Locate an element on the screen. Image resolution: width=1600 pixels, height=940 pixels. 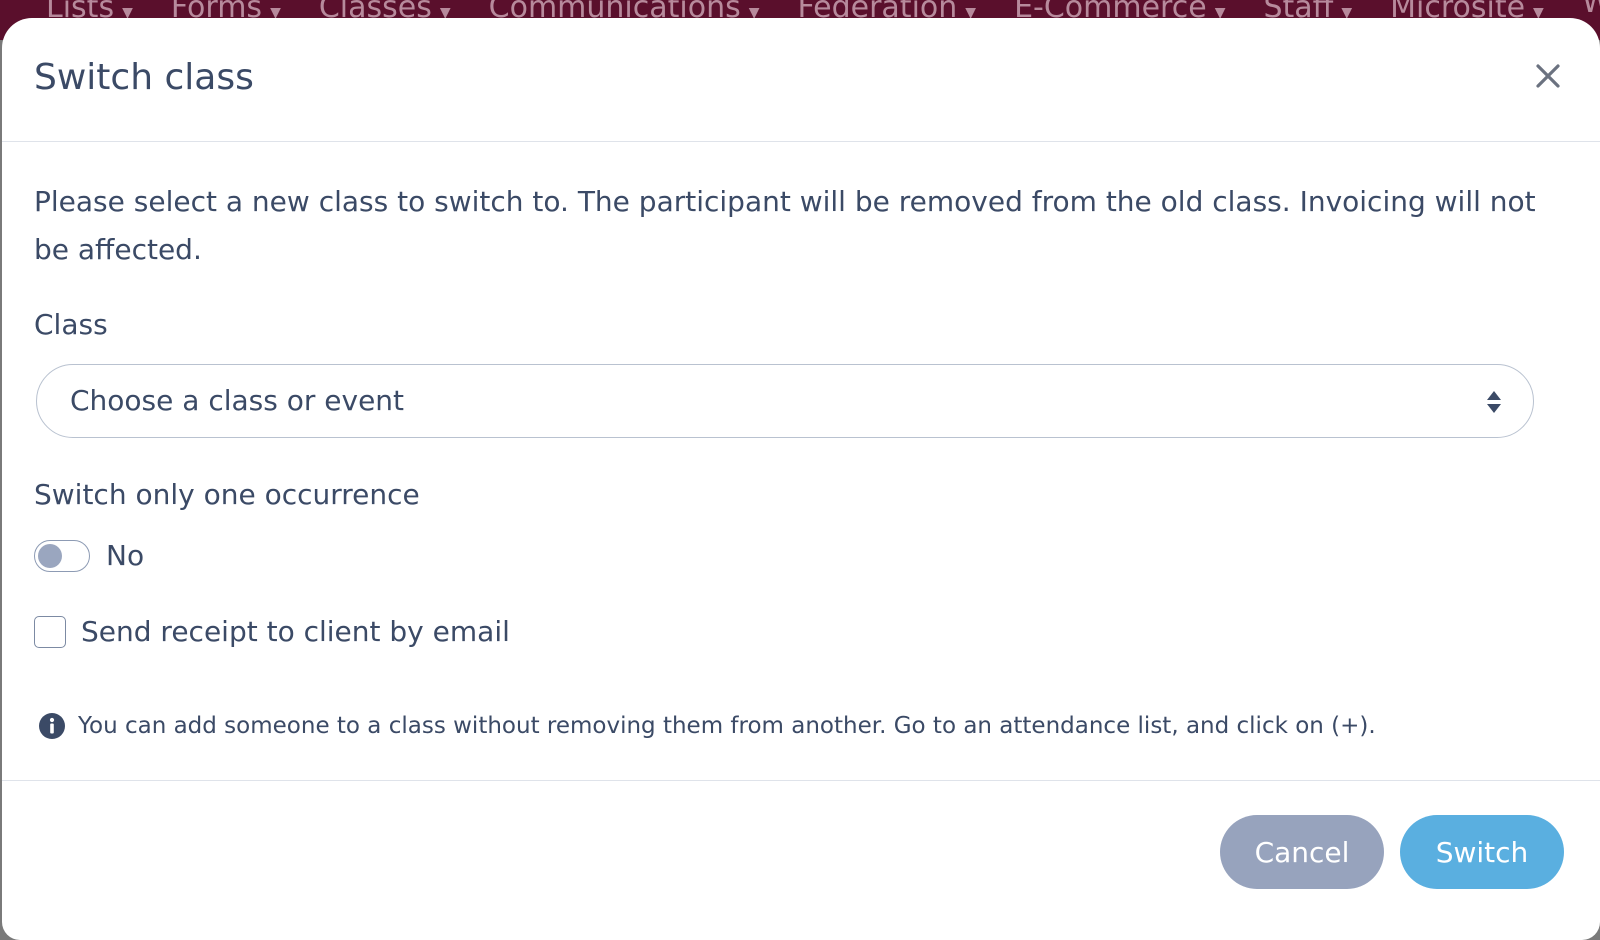
toggle-knob is located at coordinates (50, 556).